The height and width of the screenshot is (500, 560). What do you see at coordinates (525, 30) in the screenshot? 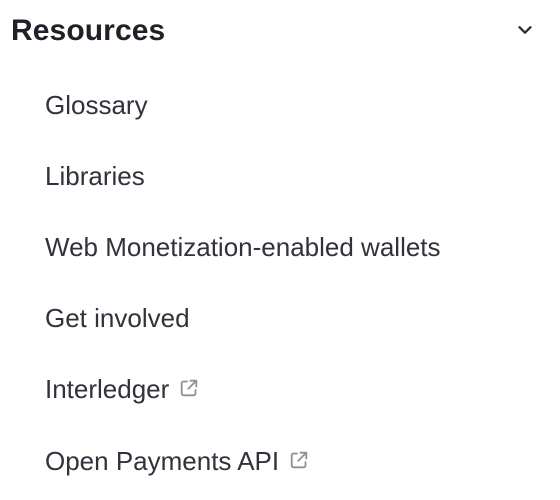
I see `chevron-down-icon` at bounding box center [525, 30].